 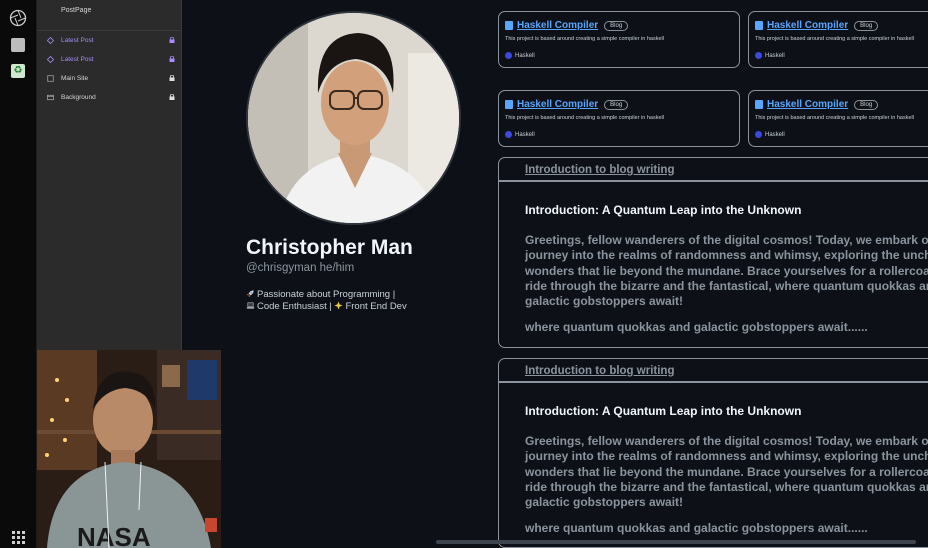 I want to click on page-icon, so click(x=50, y=78).